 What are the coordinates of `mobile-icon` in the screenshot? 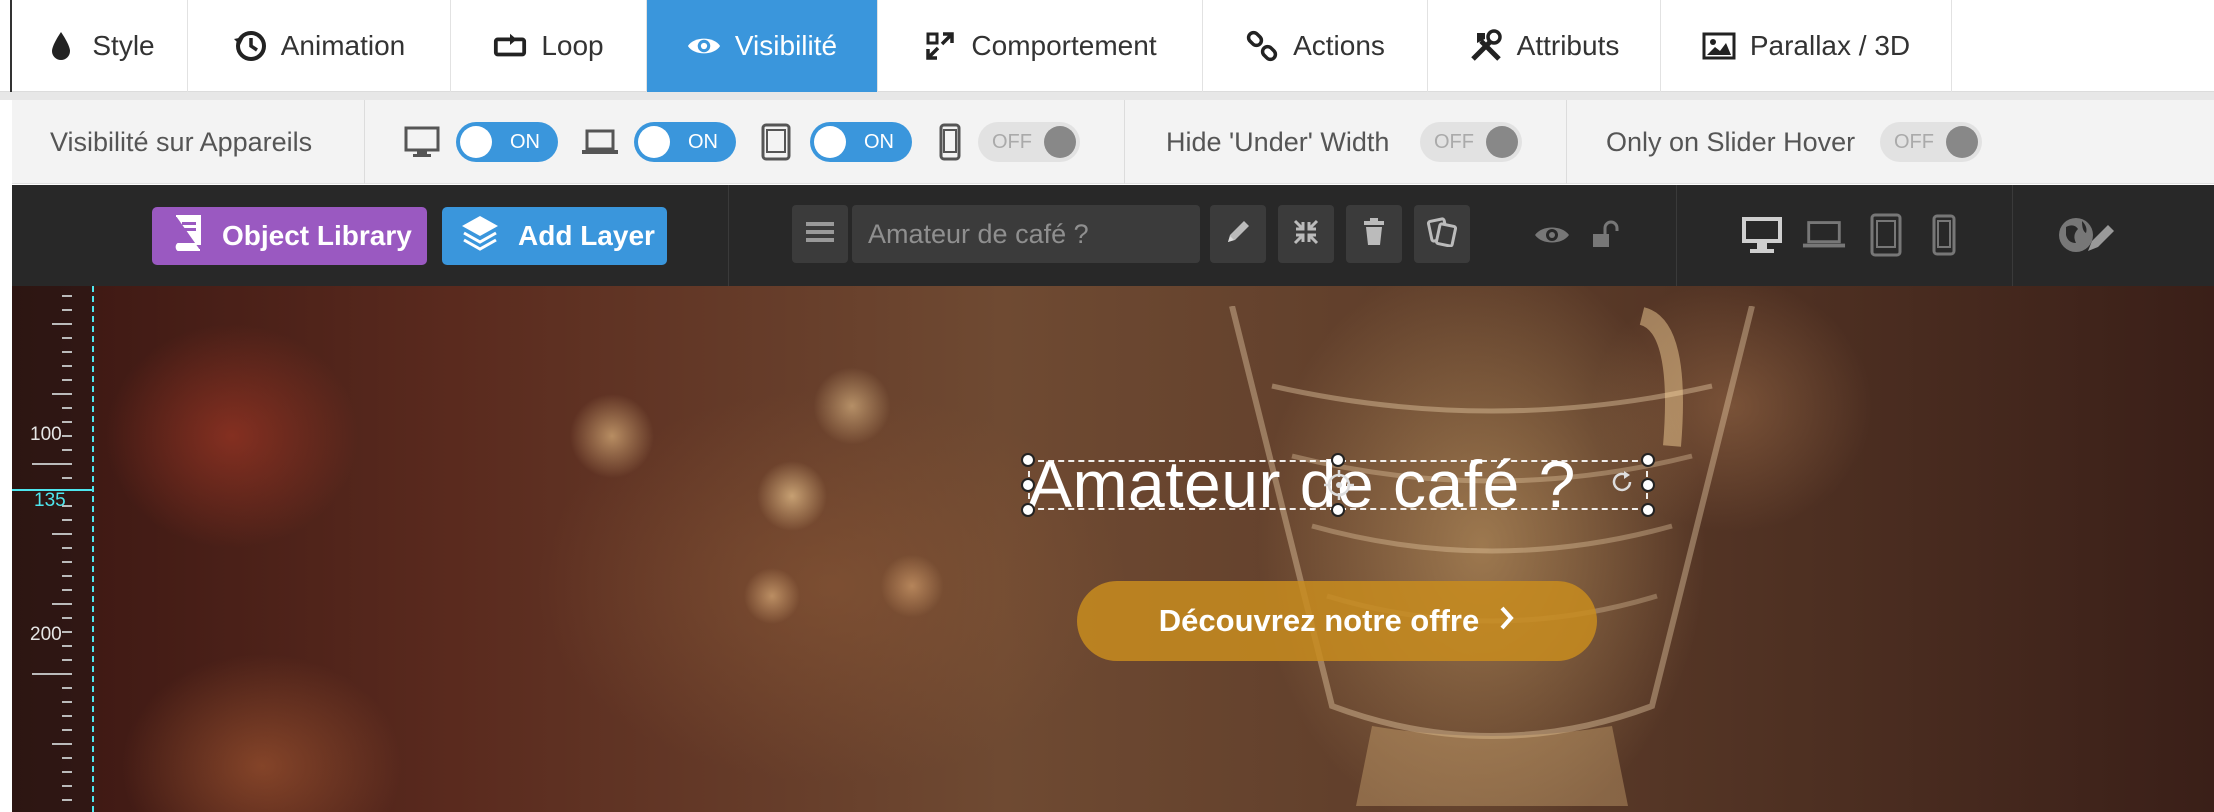 It's located at (950, 142).